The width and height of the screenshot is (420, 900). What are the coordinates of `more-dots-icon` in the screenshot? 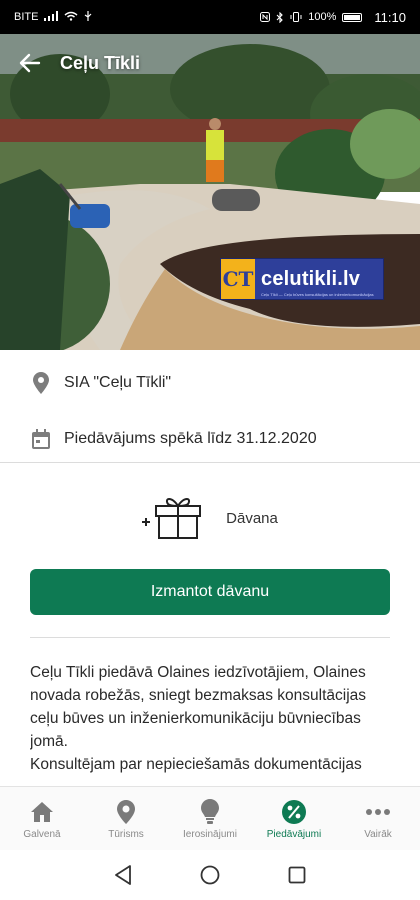 It's located at (378, 812).